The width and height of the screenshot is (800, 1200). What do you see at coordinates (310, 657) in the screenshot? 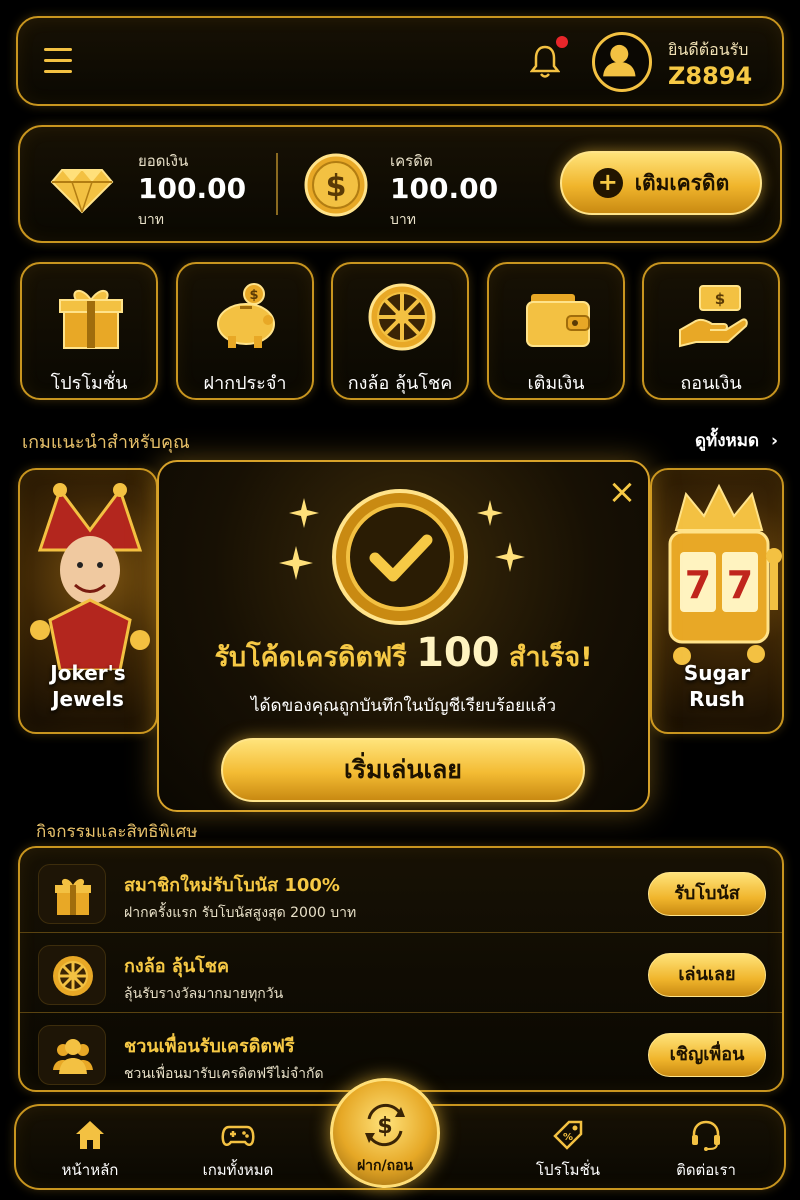
I see `modal-title-prefix: รับโค้ดเครดิตฟรี` at bounding box center [310, 657].